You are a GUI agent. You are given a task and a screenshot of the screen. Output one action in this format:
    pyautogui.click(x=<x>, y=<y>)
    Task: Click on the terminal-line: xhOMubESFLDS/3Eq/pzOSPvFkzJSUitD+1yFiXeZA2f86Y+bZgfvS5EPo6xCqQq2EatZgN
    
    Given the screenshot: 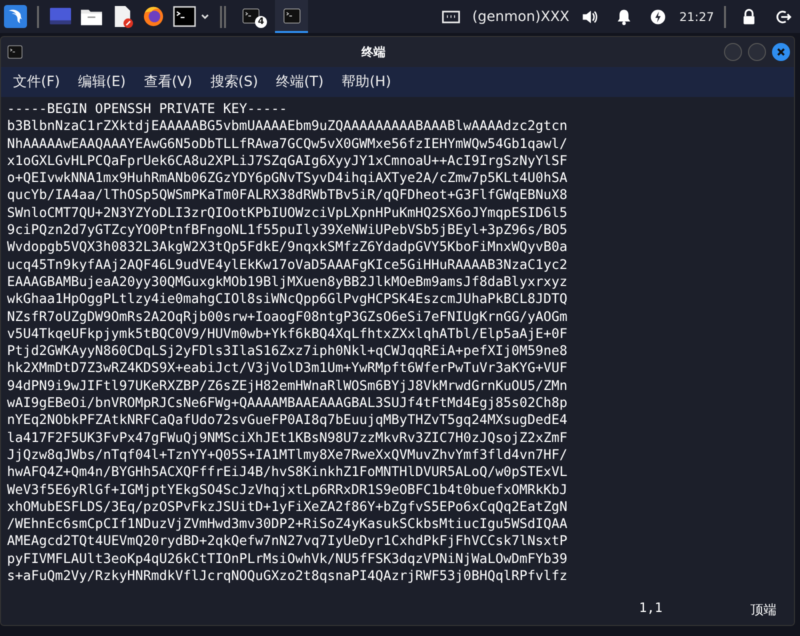 What is the action you would take?
    pyautogui.click(x=287, y=507)
    